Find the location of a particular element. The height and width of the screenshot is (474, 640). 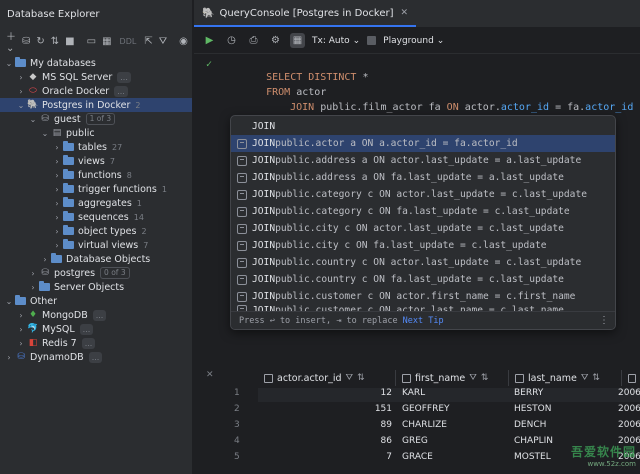

cell-first-name: GEOFFREY is located at coordinates (452, 409).